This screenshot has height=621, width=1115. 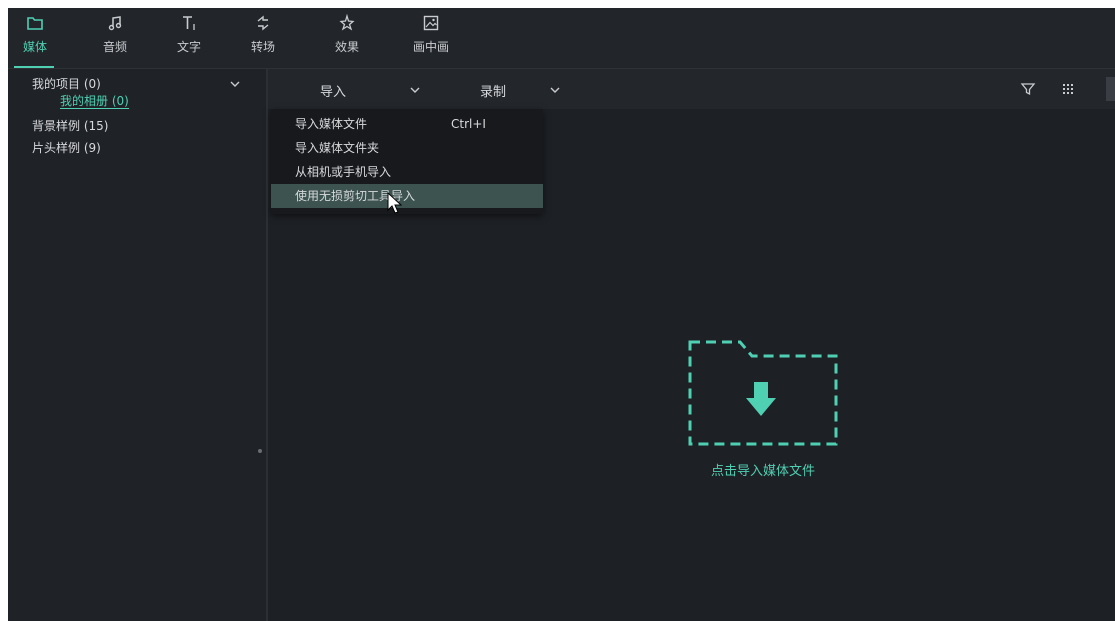 I want to click on record-button: 录制, so click(x=493, y=90).